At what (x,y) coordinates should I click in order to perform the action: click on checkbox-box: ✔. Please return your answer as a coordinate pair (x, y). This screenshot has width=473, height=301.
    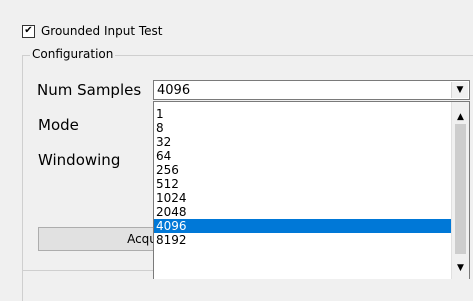
    Looking at the image, I should click on (28, 31).